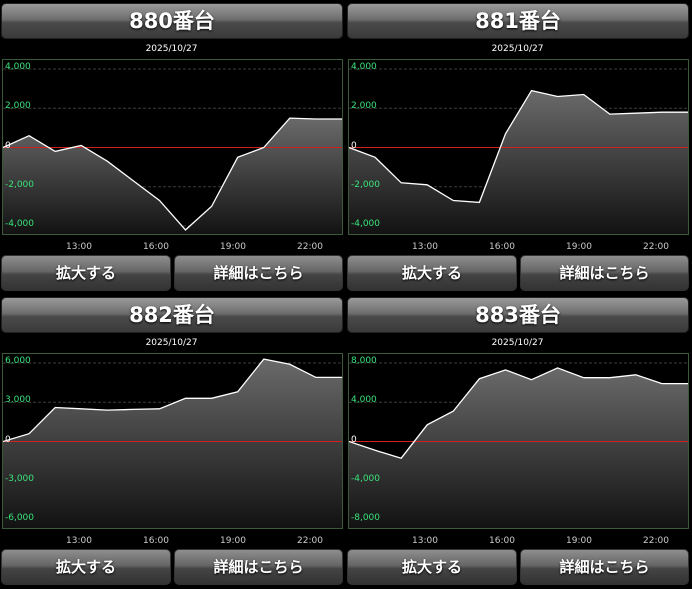 The height and width of the screenshot is (589, 692). Describe the element at coordinates (20, 478) in the screenshot. I see `y-tick-label: -3,000` at that location.